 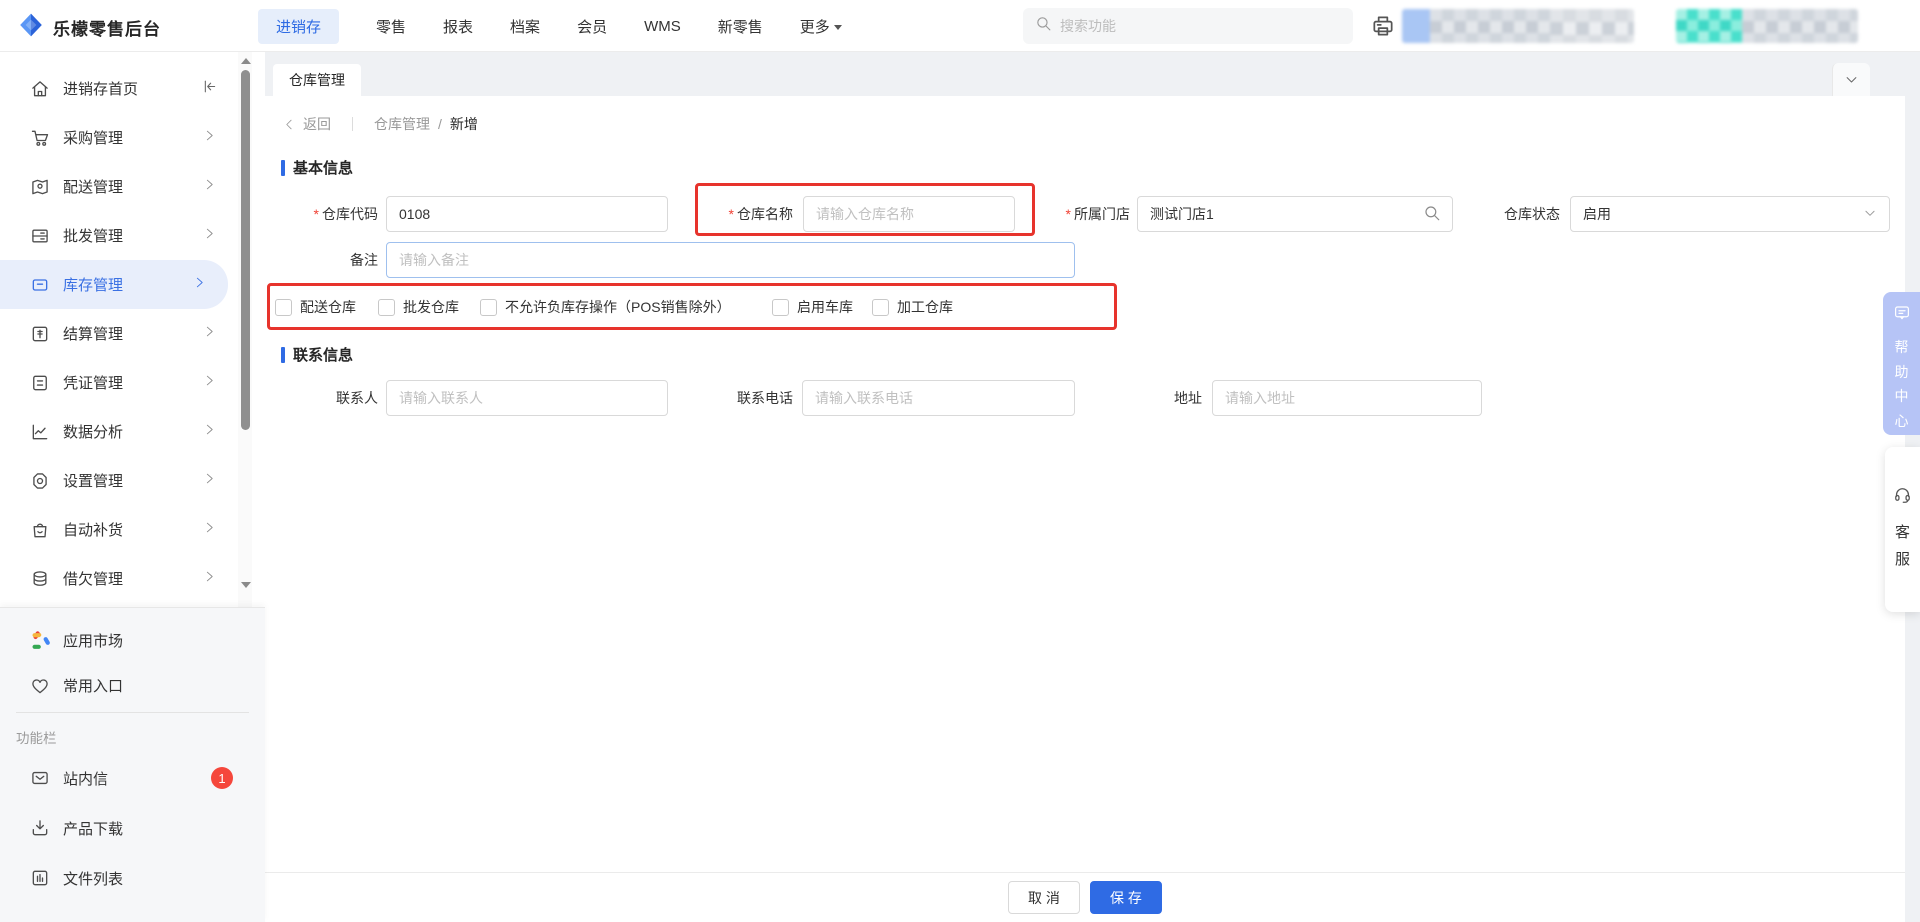 I want to click on sidebar-item-favorites: 常用入口, so click(x=132, y=685).